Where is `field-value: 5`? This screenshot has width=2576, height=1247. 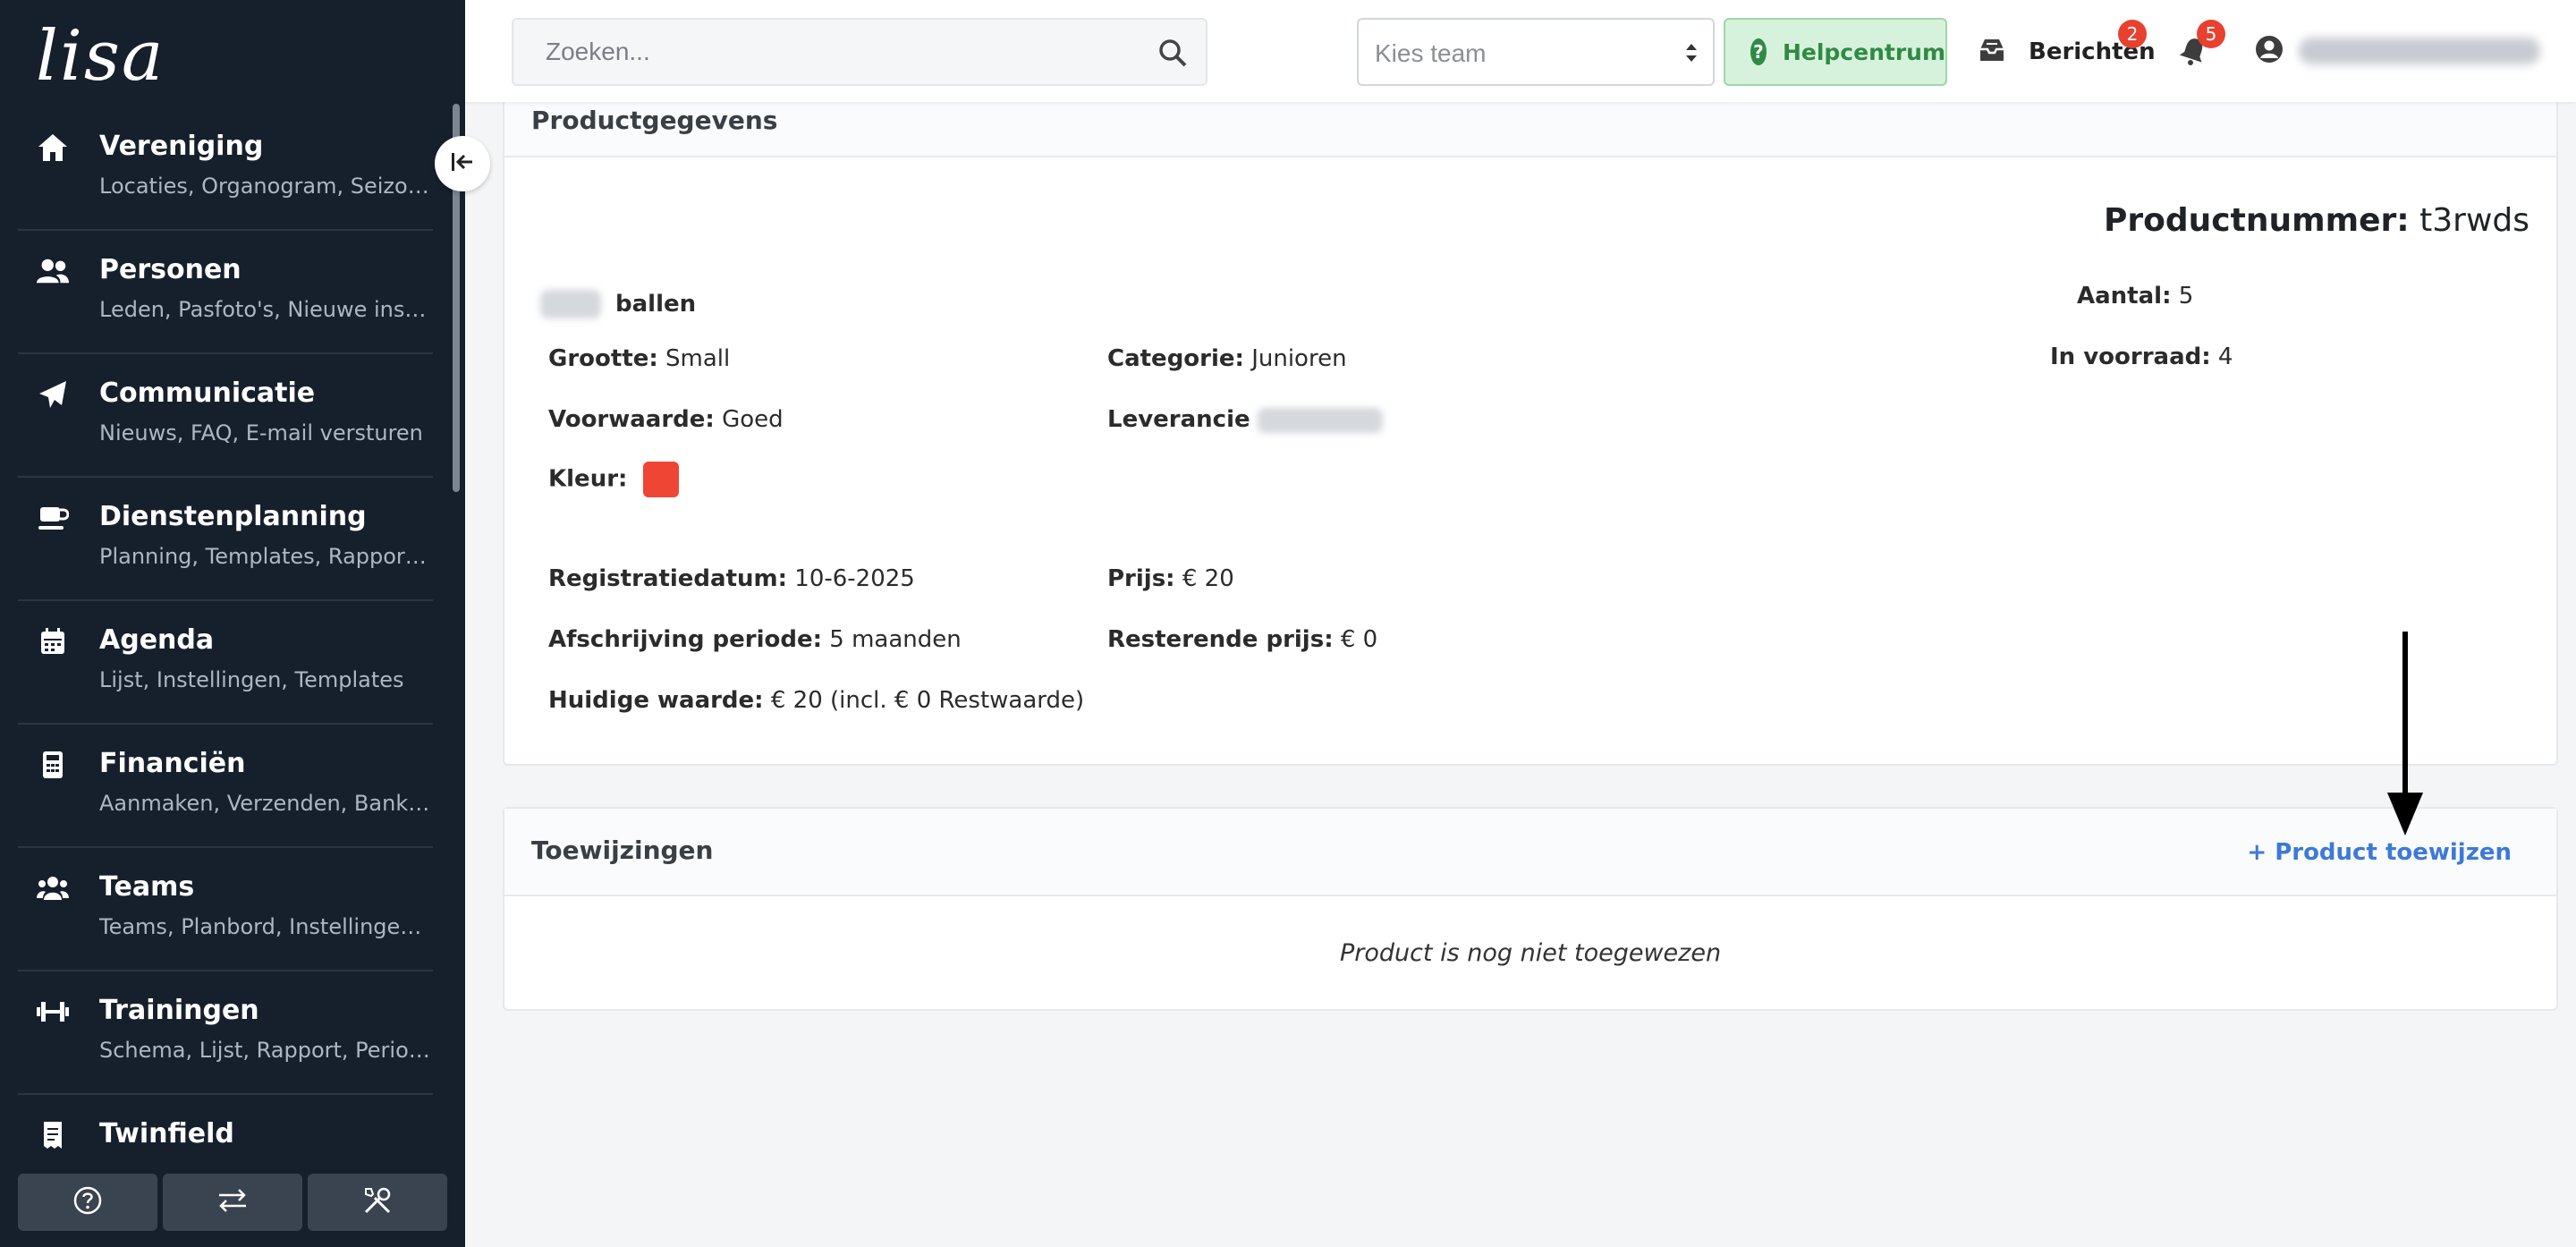 field-value: 5 is located at coordinates (2186, 296).